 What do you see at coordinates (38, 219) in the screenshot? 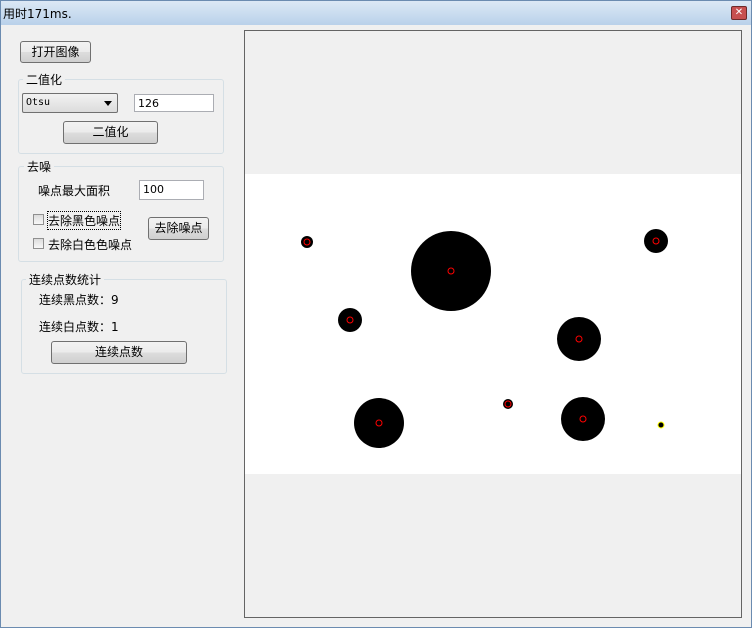
I see `remove-black-checkbox` at bounding box center [38, 219].